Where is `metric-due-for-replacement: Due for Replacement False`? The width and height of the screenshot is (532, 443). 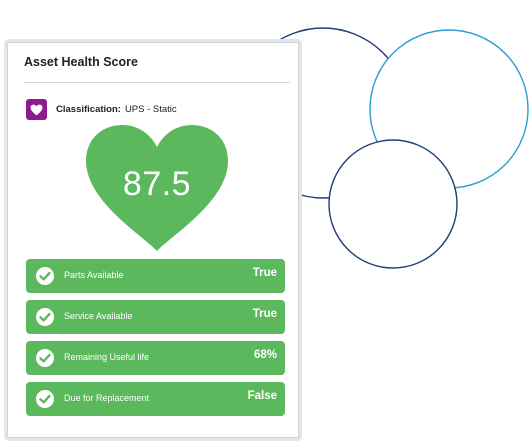
metric-due-for-replacement: Due for Replacement False is located at coordinates (155, 399).